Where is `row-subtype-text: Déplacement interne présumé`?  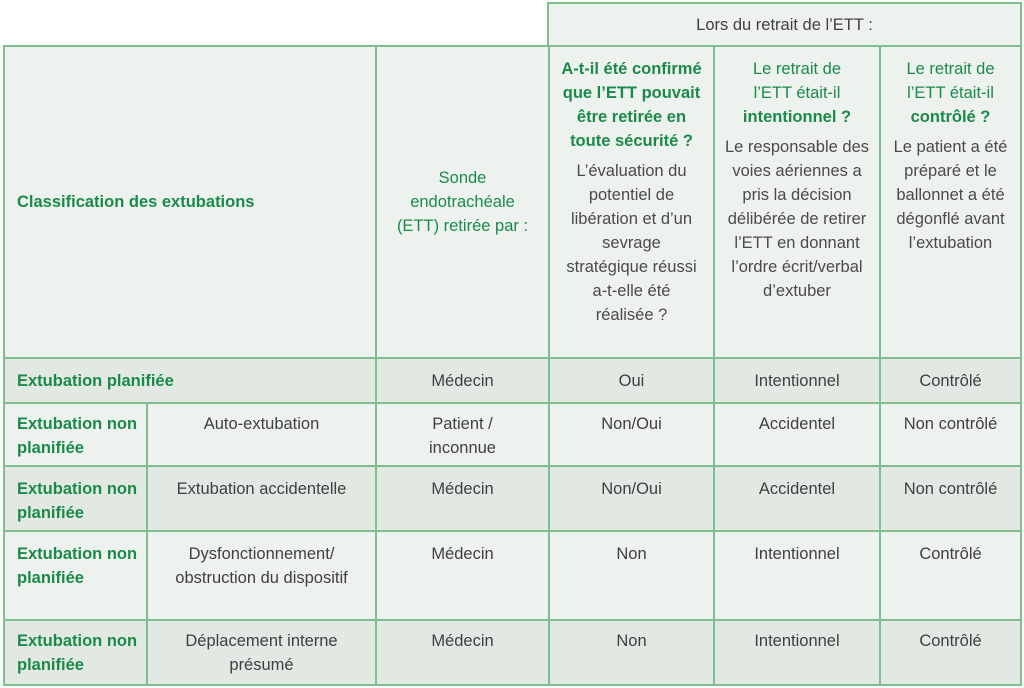
row-subtype-text: Déplacement interne présumé is located at coordinates (261, 653).